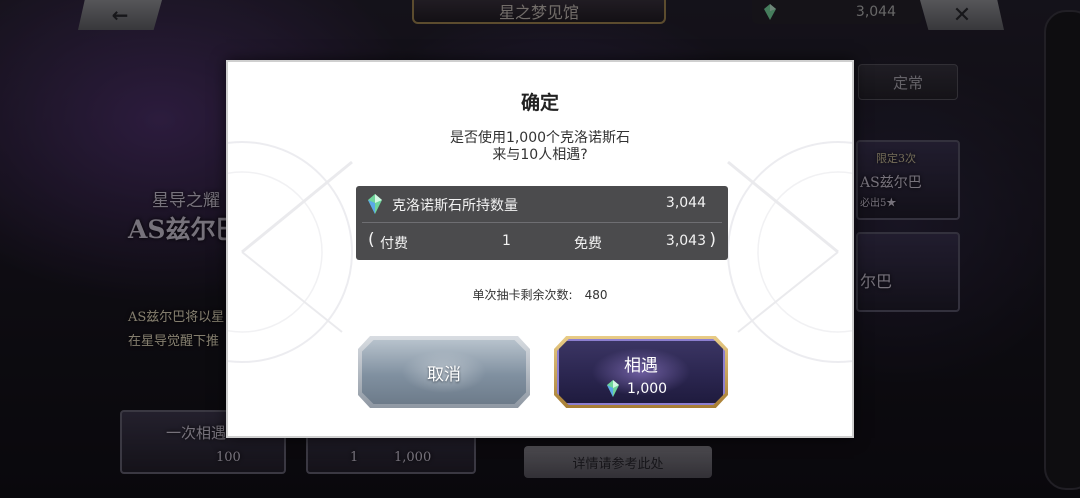 Image resolution: width=1080 pixels, height=498 pixels. What do you see at coordinates (394, 244) in the screenshot?
I see `paid-label: 付费` at bounding box center [394, 244].